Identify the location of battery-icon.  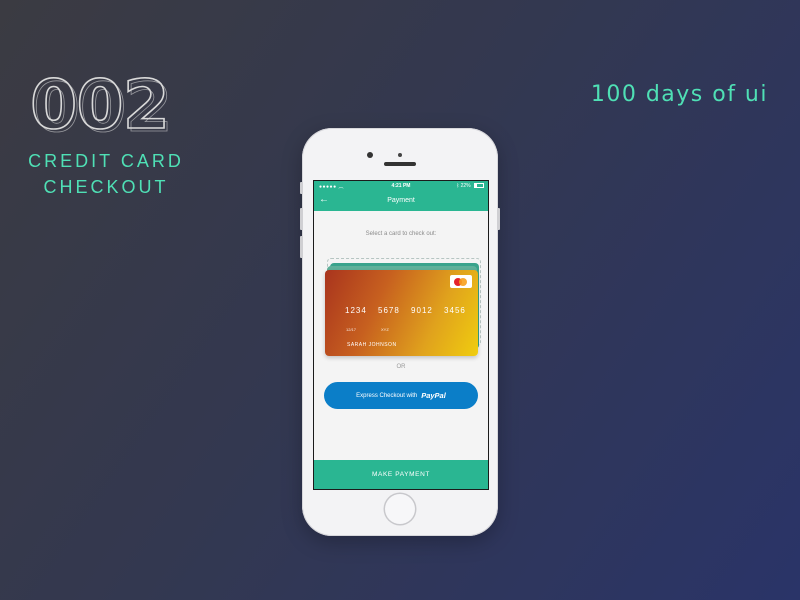
(479, 186).